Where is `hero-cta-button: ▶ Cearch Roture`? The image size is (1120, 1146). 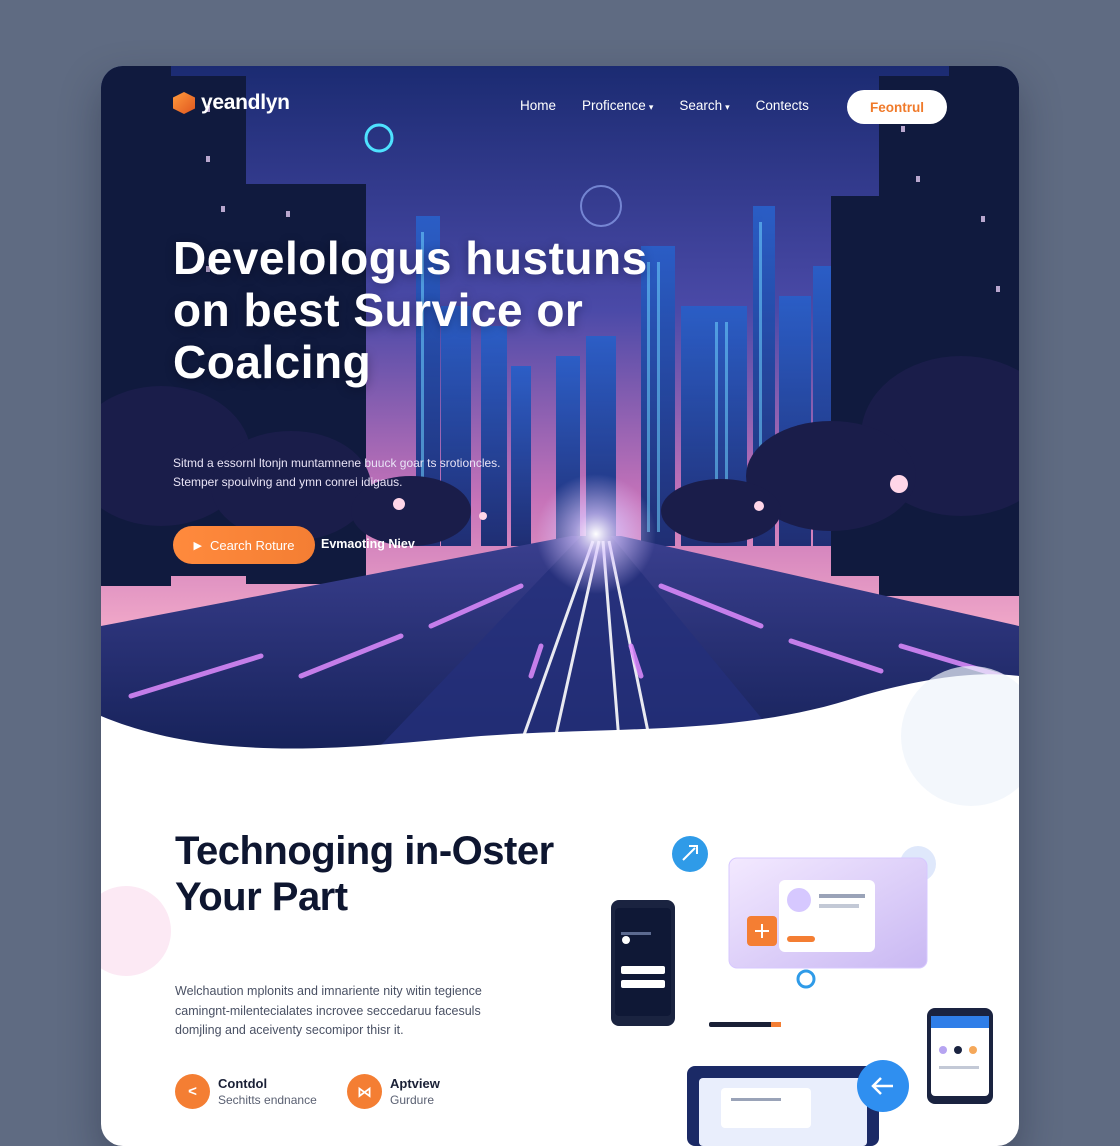 hero-cta-button: ▶ Cearch Roture is located at coordinates (244, 545).